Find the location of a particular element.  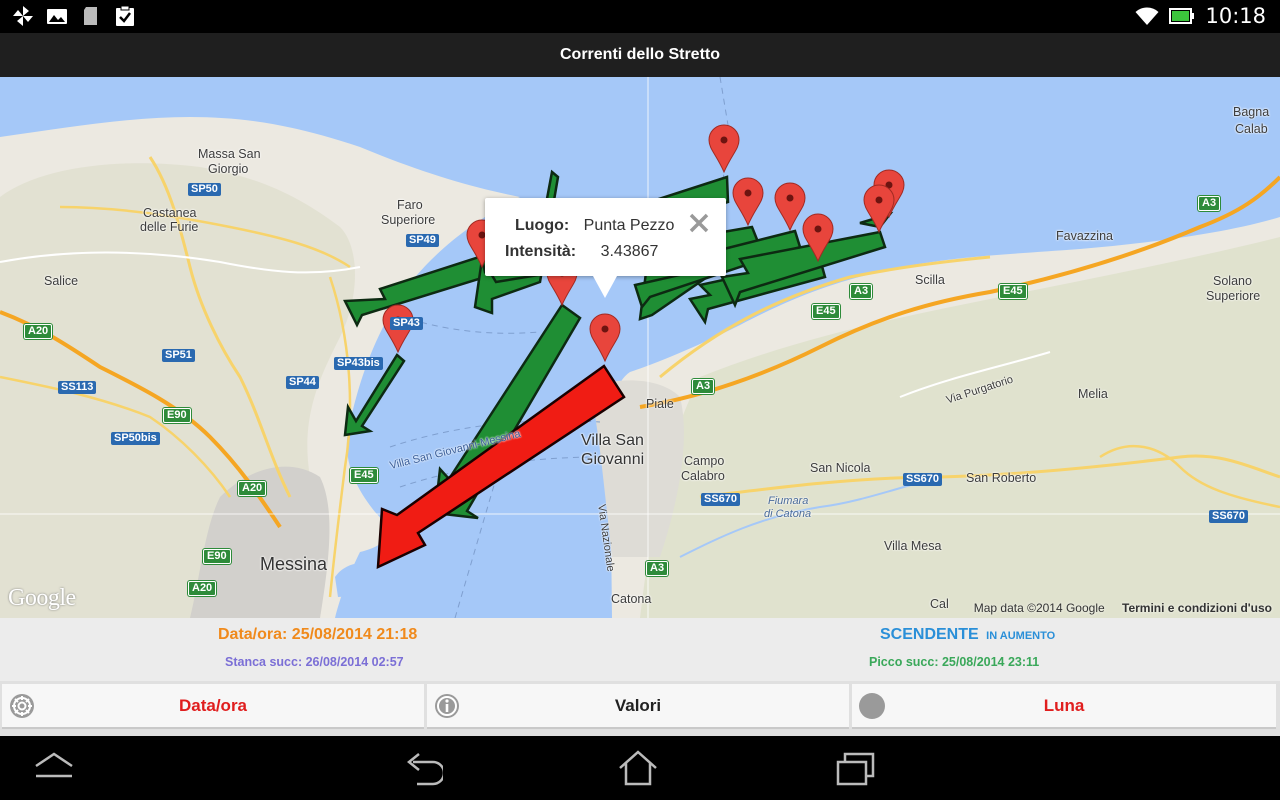

label-cal: Cal is located at coordinates (939, 604).